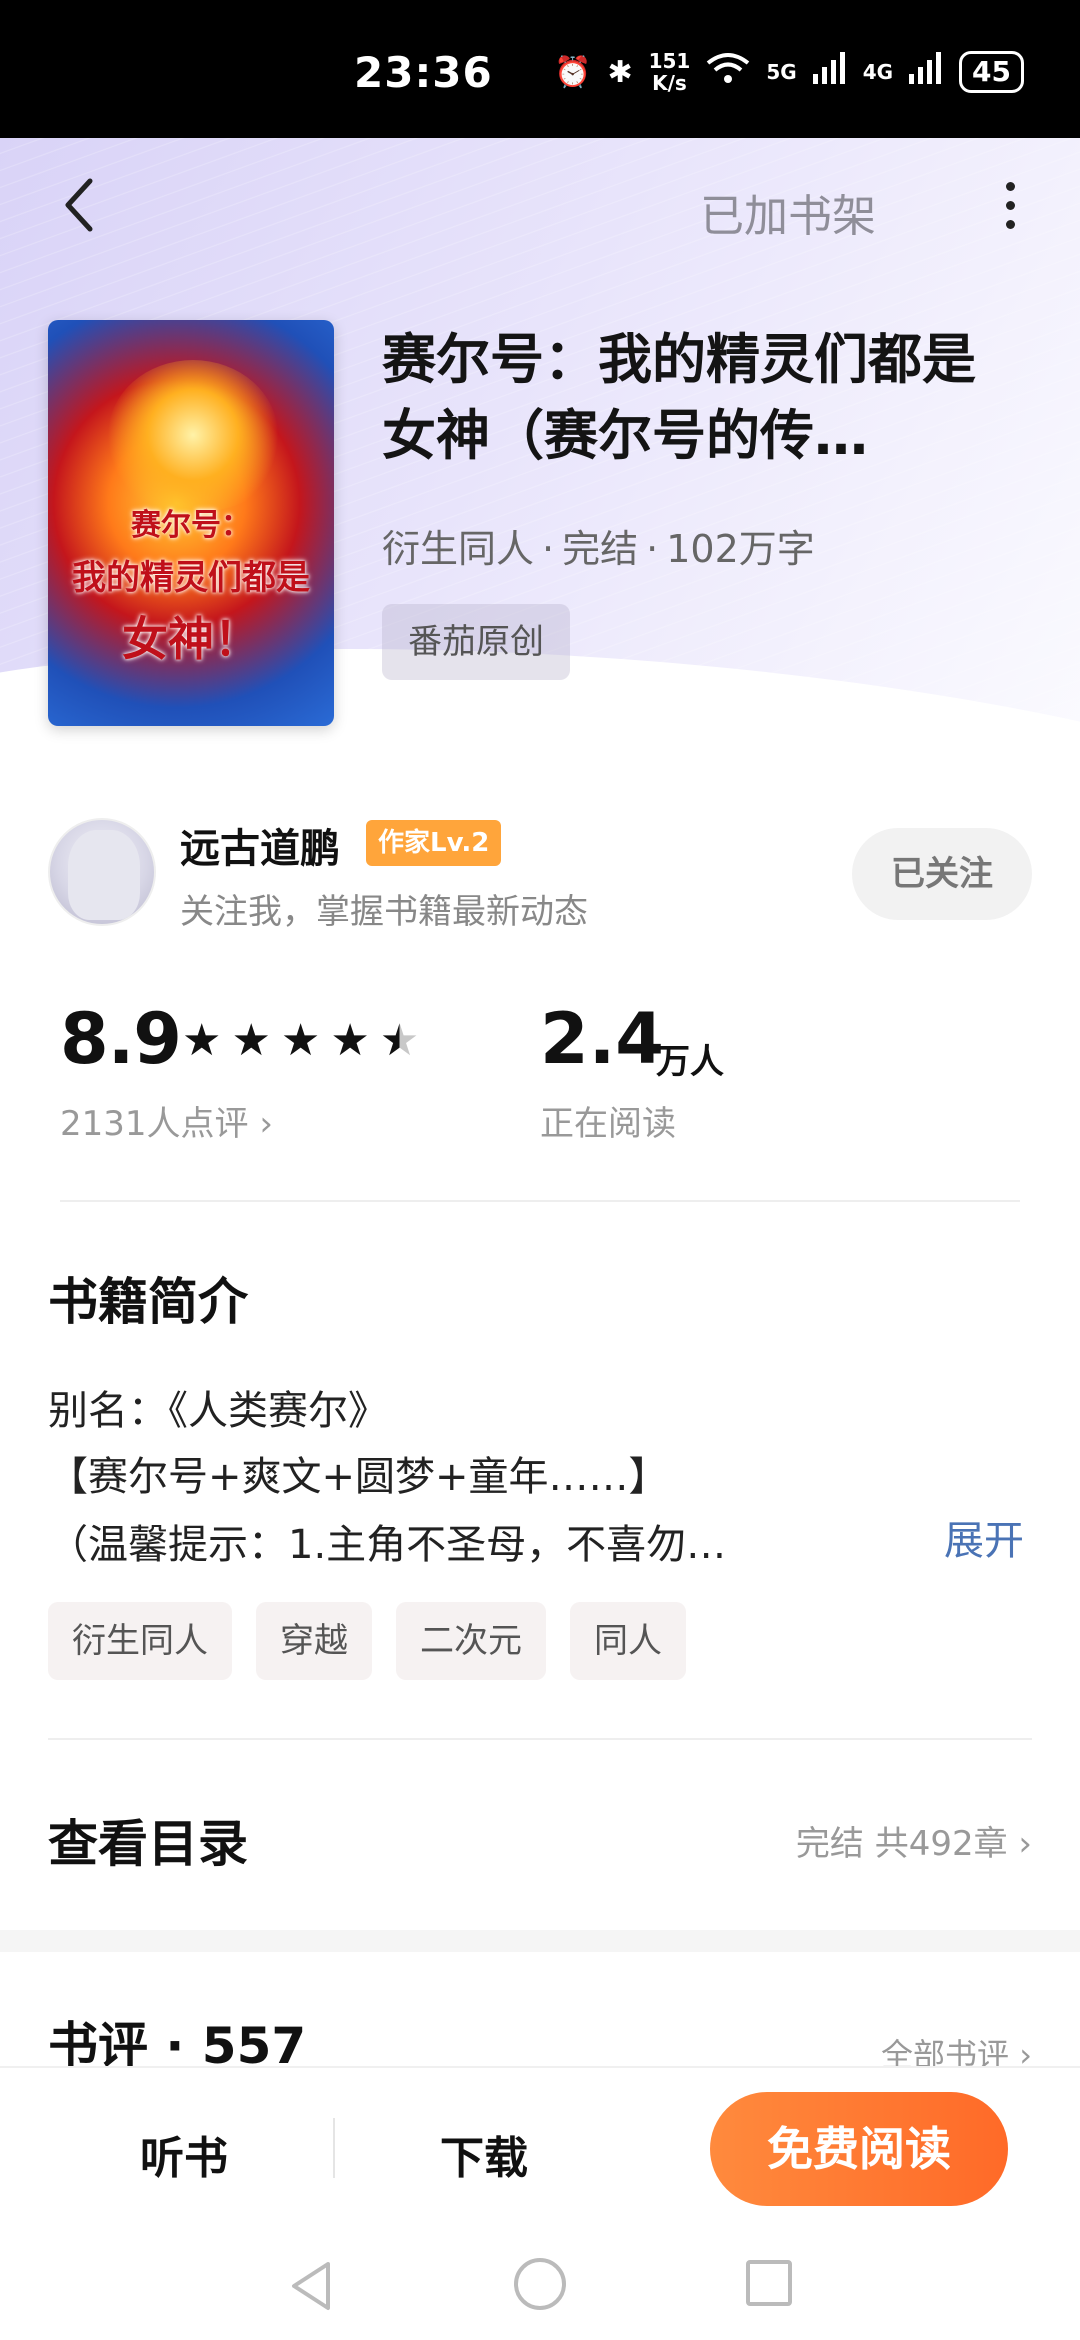 The height and width of the screenshot is (2340, 1080). Describe the element at coordinates (102, 872) in the screenshot. I see `author-avatar` at that location.